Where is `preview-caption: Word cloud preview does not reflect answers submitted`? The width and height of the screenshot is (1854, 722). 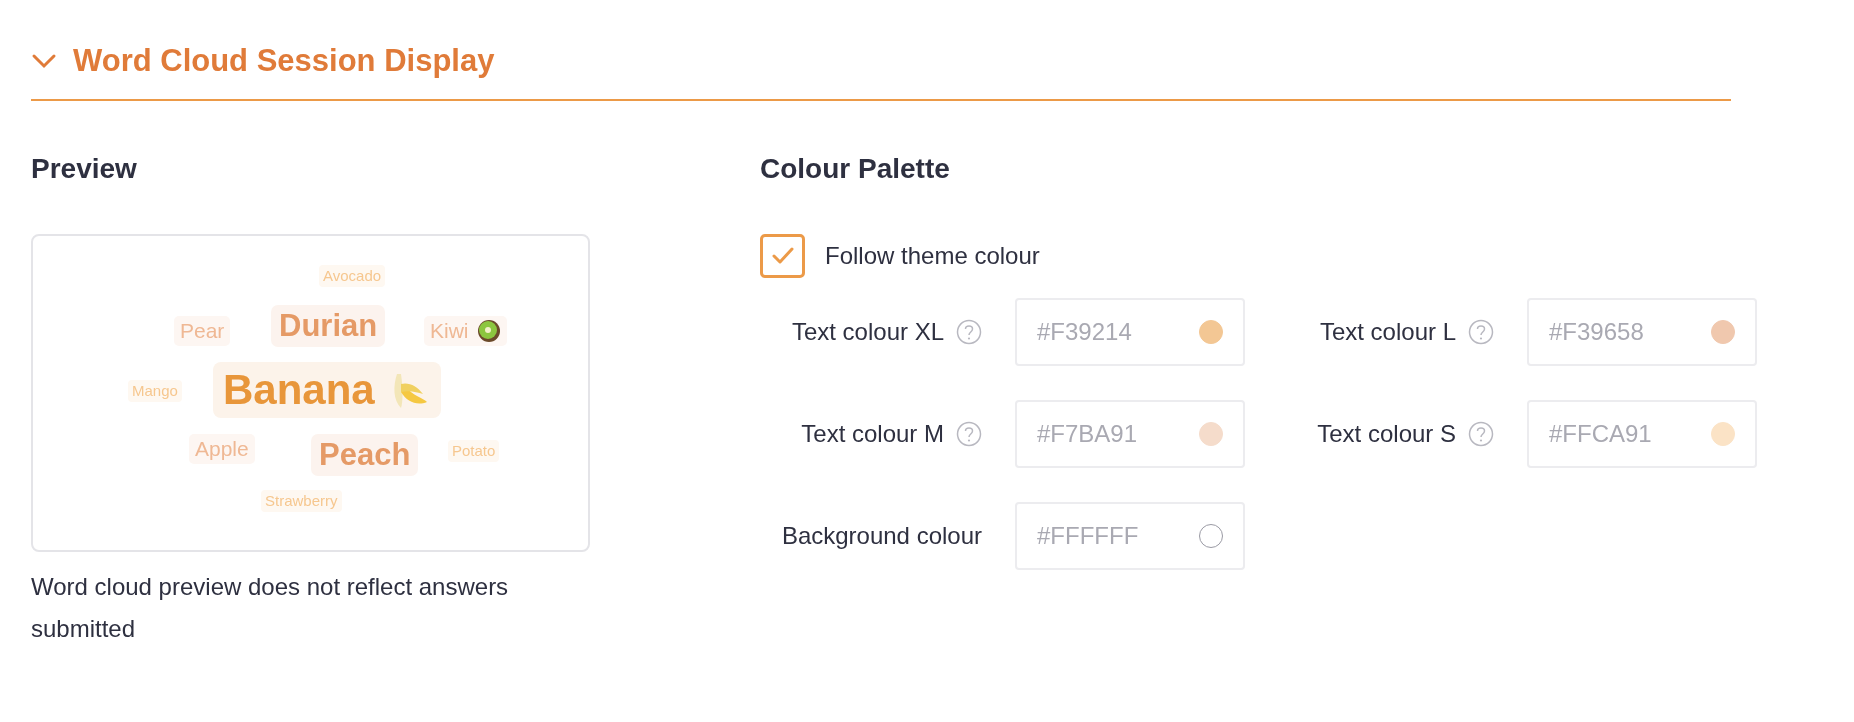 preview-caption: Word cloud preview does not reflect answers submitted is located at coordinates (270, 607).